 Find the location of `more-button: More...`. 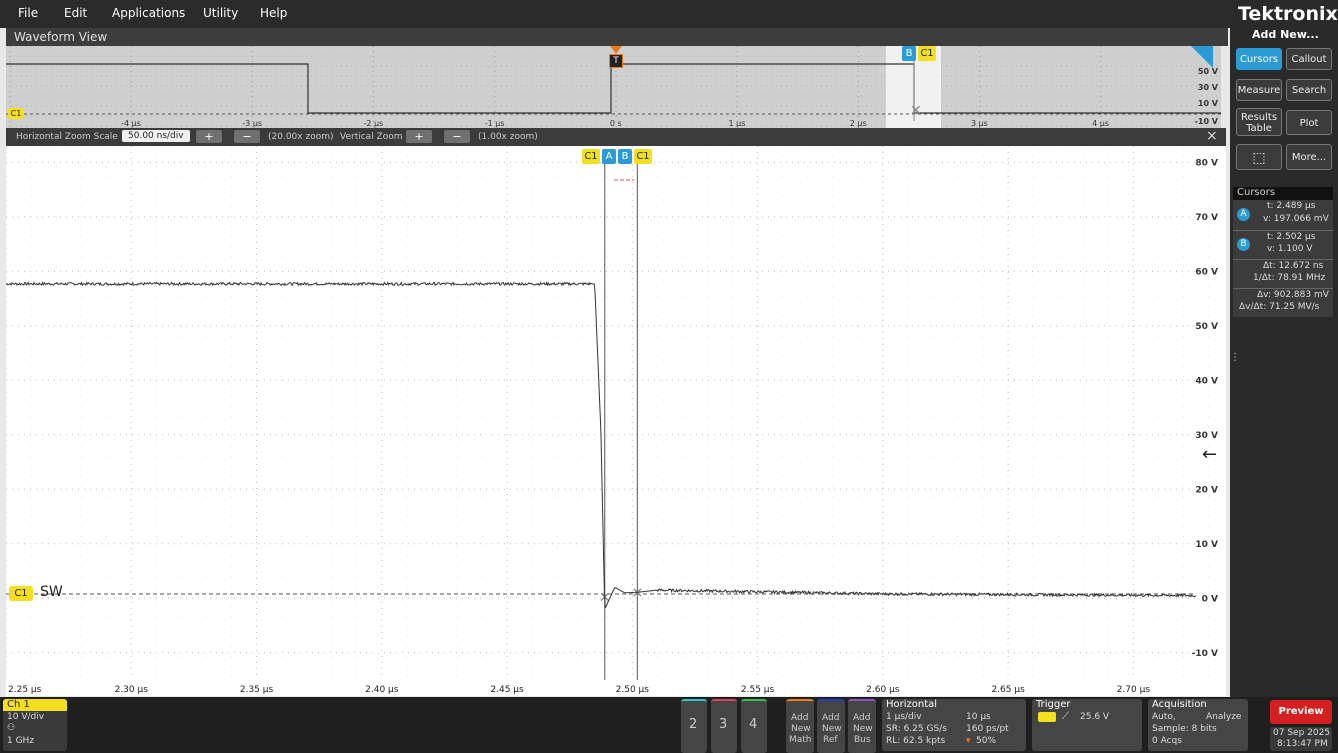

more-button: More... is located at coordinates (1309, 157).